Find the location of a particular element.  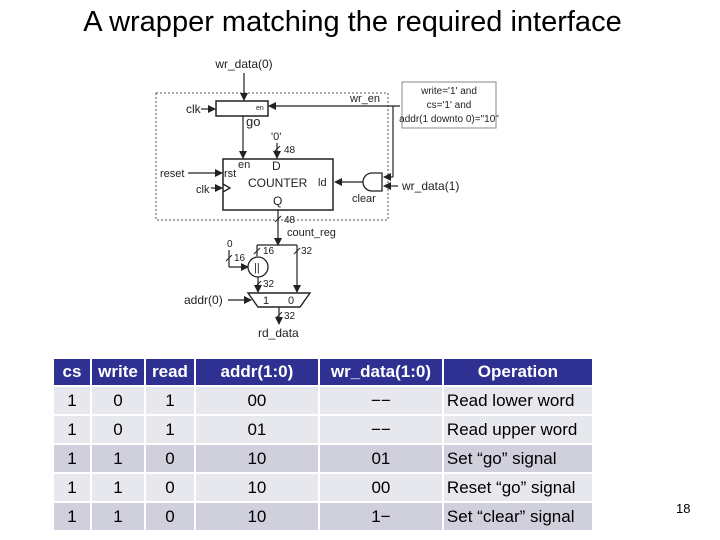

cell-operation: Set “clear” signal is located at coordinates (517, 516).